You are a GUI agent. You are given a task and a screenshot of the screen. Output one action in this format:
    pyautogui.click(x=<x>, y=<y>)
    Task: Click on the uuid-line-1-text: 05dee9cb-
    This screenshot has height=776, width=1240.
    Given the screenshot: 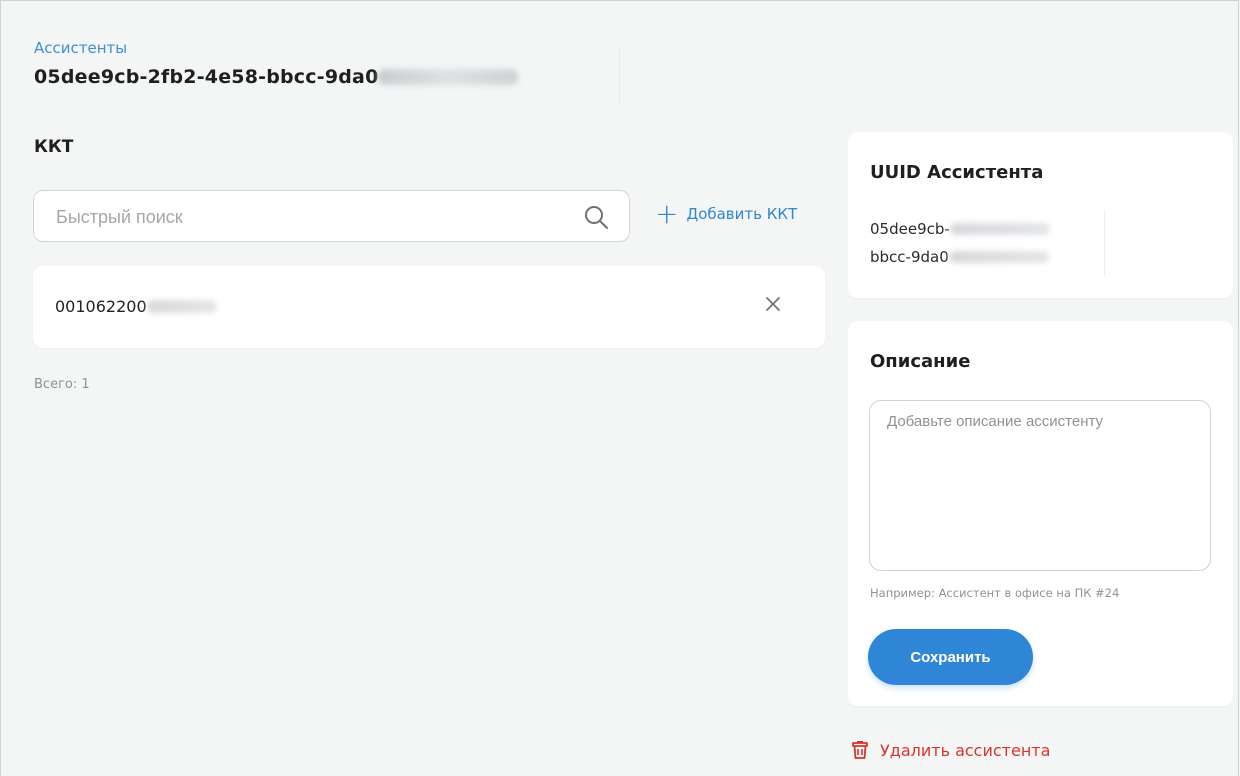 What is the action you would take?
    pyautogui.click(x=910, y=229)
    